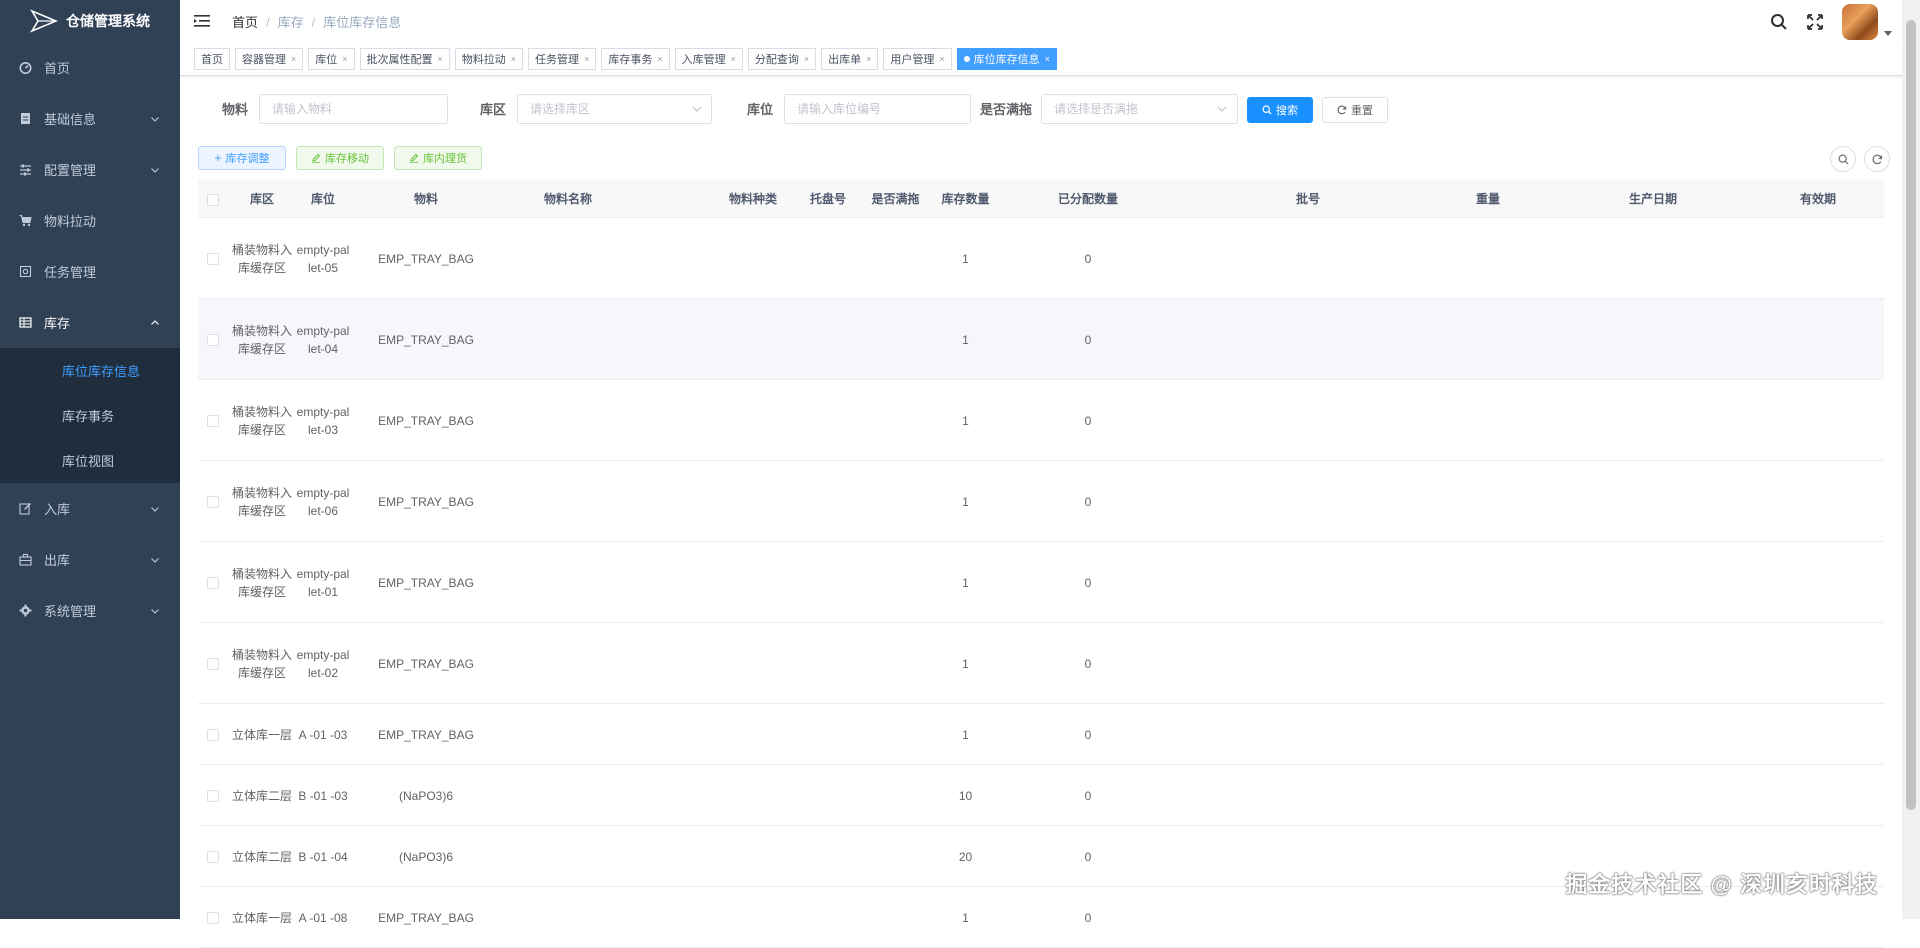 This screenshot has width=1920, height=948. Describe the element at coordinates (90, 322) in the screenshot. I see `sidebar-item-5: 库存` at that location.